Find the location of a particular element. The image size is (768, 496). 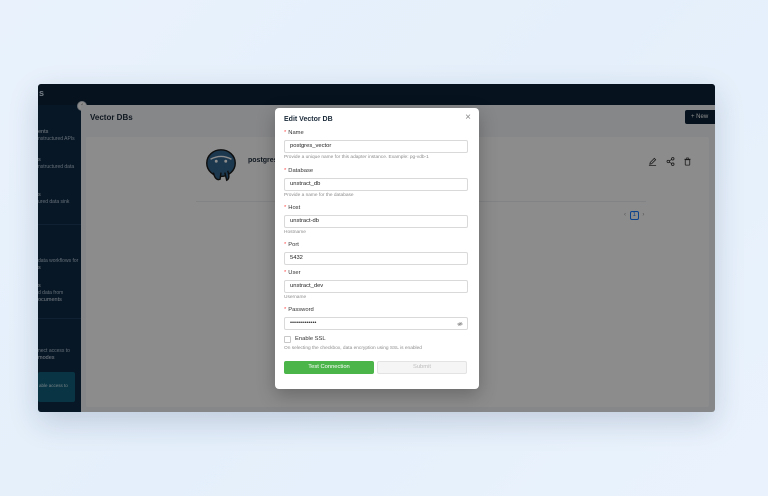

database-label: * Database is located at coordinates (298, 171).